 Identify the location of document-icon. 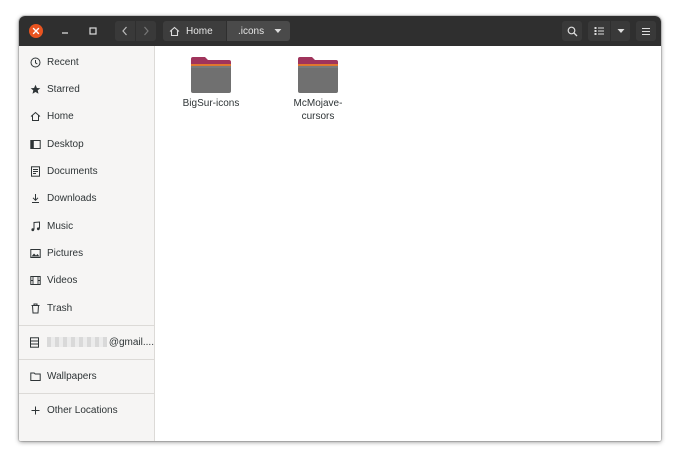
(35, 171).